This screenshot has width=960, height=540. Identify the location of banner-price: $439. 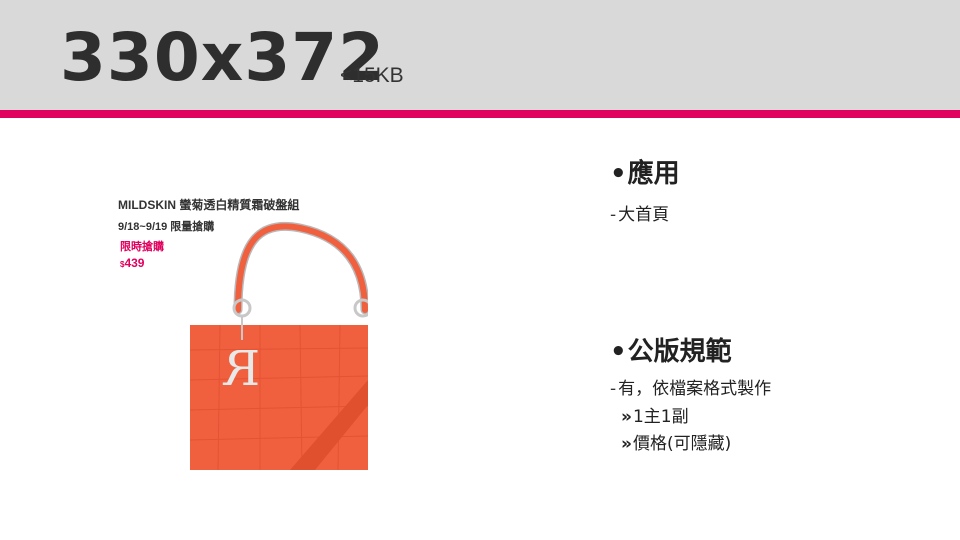
(132, 263).